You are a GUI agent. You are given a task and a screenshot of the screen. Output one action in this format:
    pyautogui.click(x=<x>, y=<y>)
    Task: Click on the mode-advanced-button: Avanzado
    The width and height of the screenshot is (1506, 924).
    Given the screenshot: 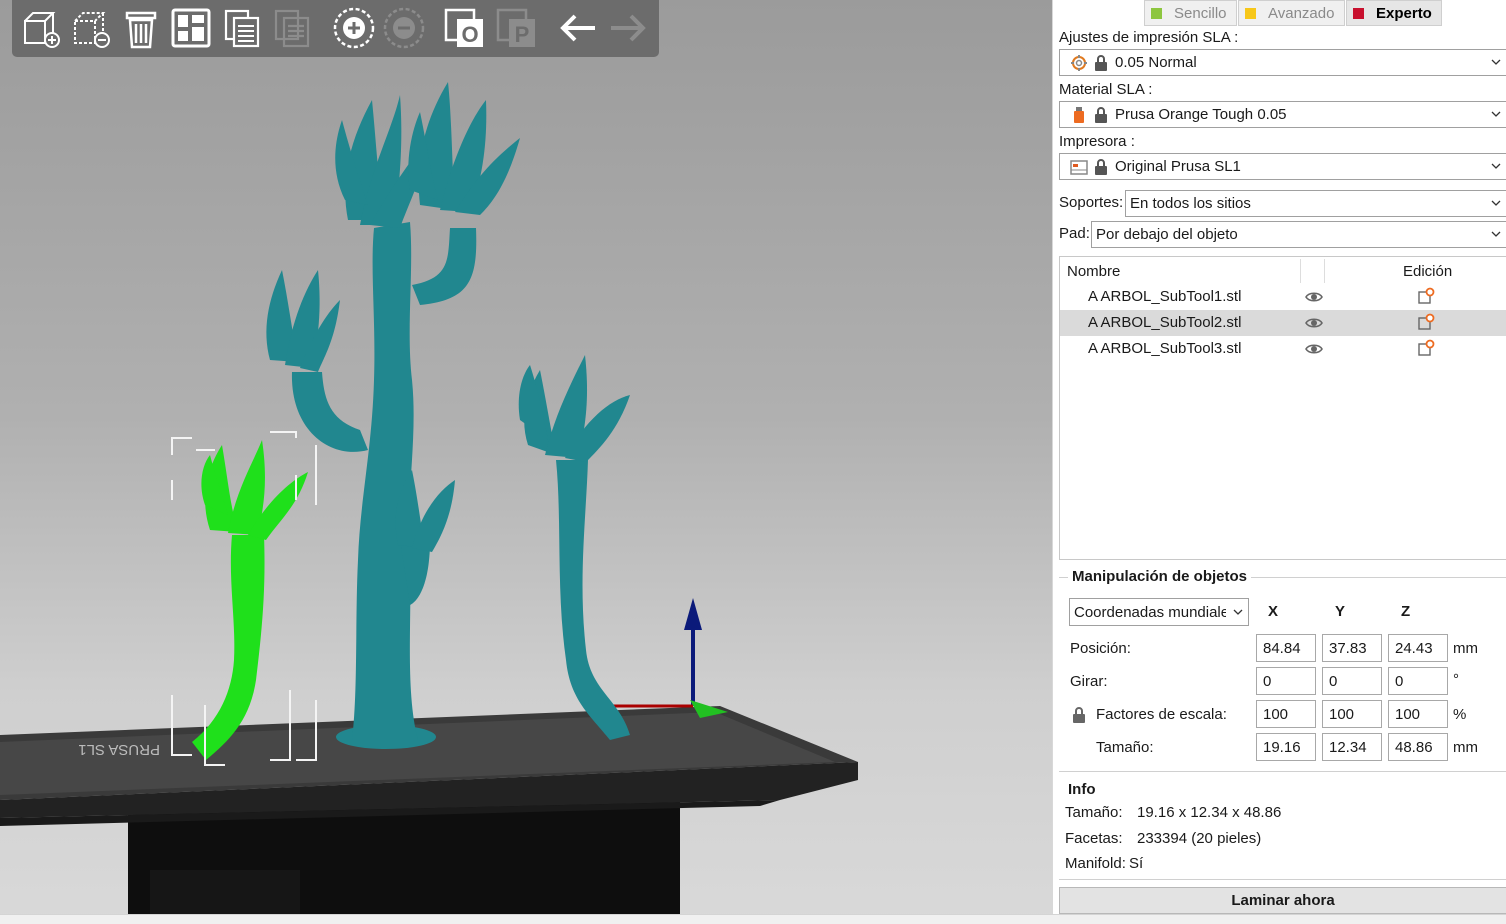 What is the action you would take?
    pyautogui.click(x=1291, y=13)
    